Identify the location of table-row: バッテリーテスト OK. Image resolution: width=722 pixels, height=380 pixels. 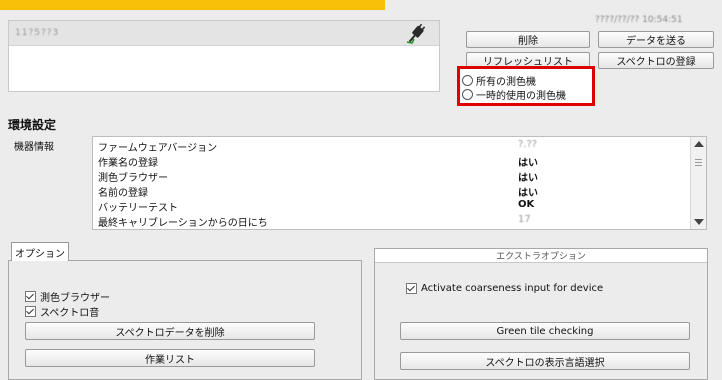
(391, 206).